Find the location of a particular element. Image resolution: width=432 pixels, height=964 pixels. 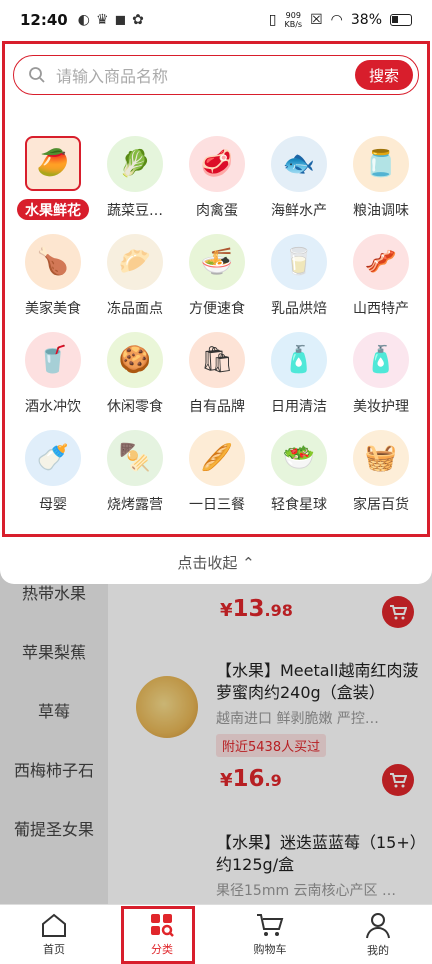

app-notification-icon: ◼ is located at coordinates (120, 20).